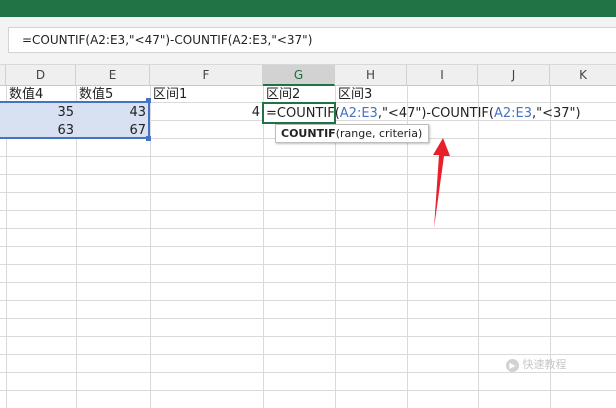 This screenshot has height=408, width=616. I want to click on play-icon: ▶, so click(512, 365).